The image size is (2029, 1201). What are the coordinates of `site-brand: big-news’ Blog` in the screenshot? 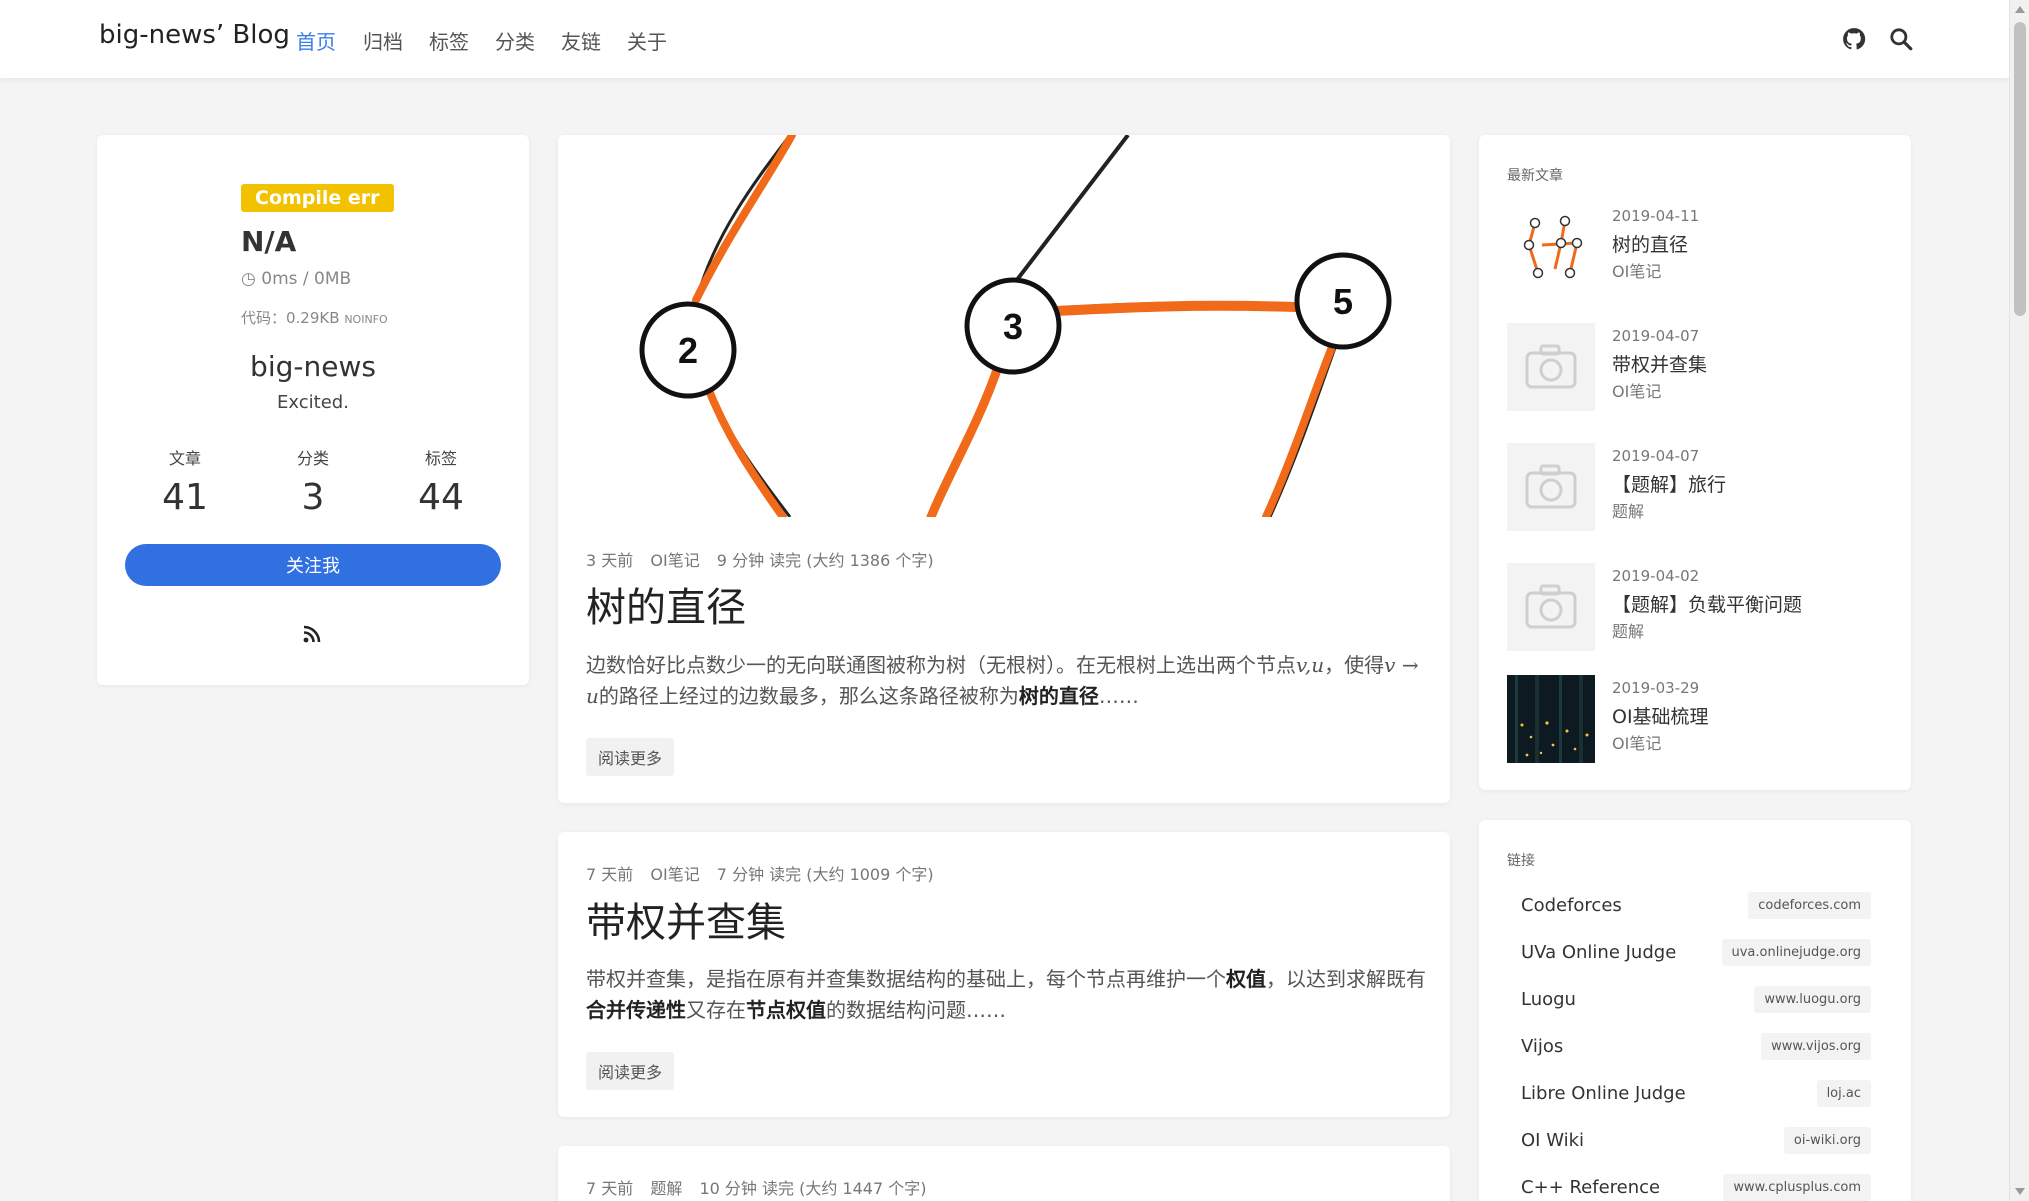 It's located at (194, 35).